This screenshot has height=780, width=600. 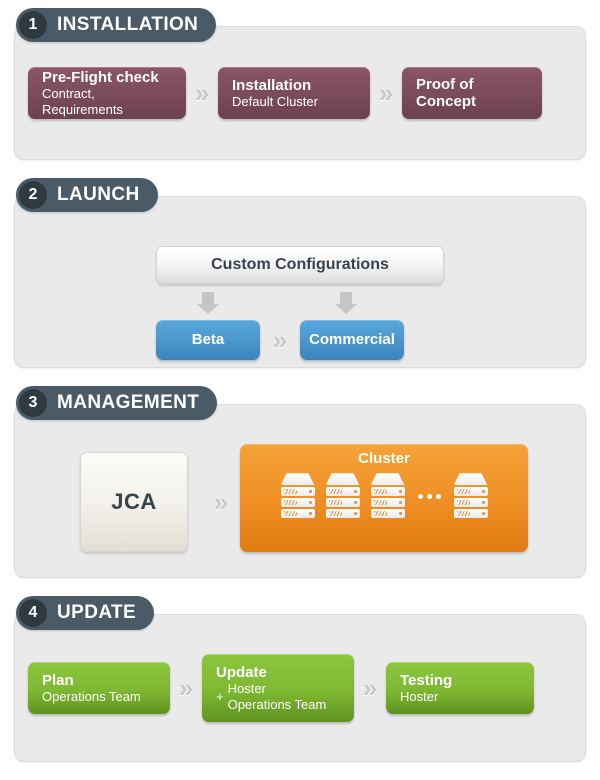 I want to click on stage-title: UPDATE, so click(x=97, y=612).